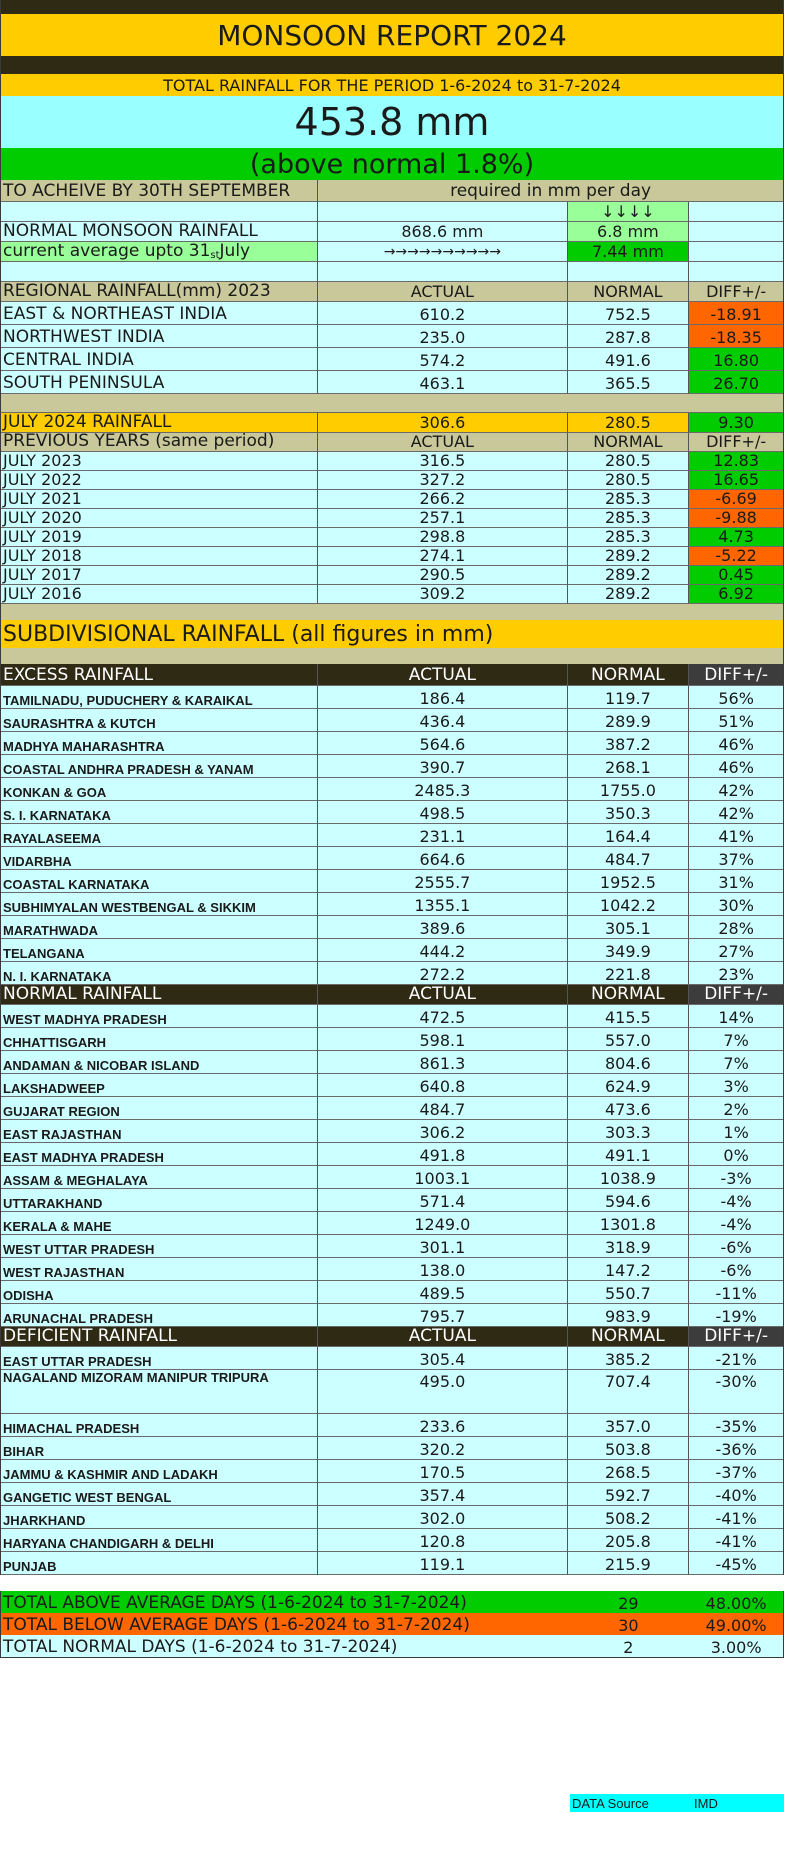  What do you see at coordinates (443, 1292) in the screenshot?
I see `normal-region-actual: 489.5` at bounding box center [443, 1292].